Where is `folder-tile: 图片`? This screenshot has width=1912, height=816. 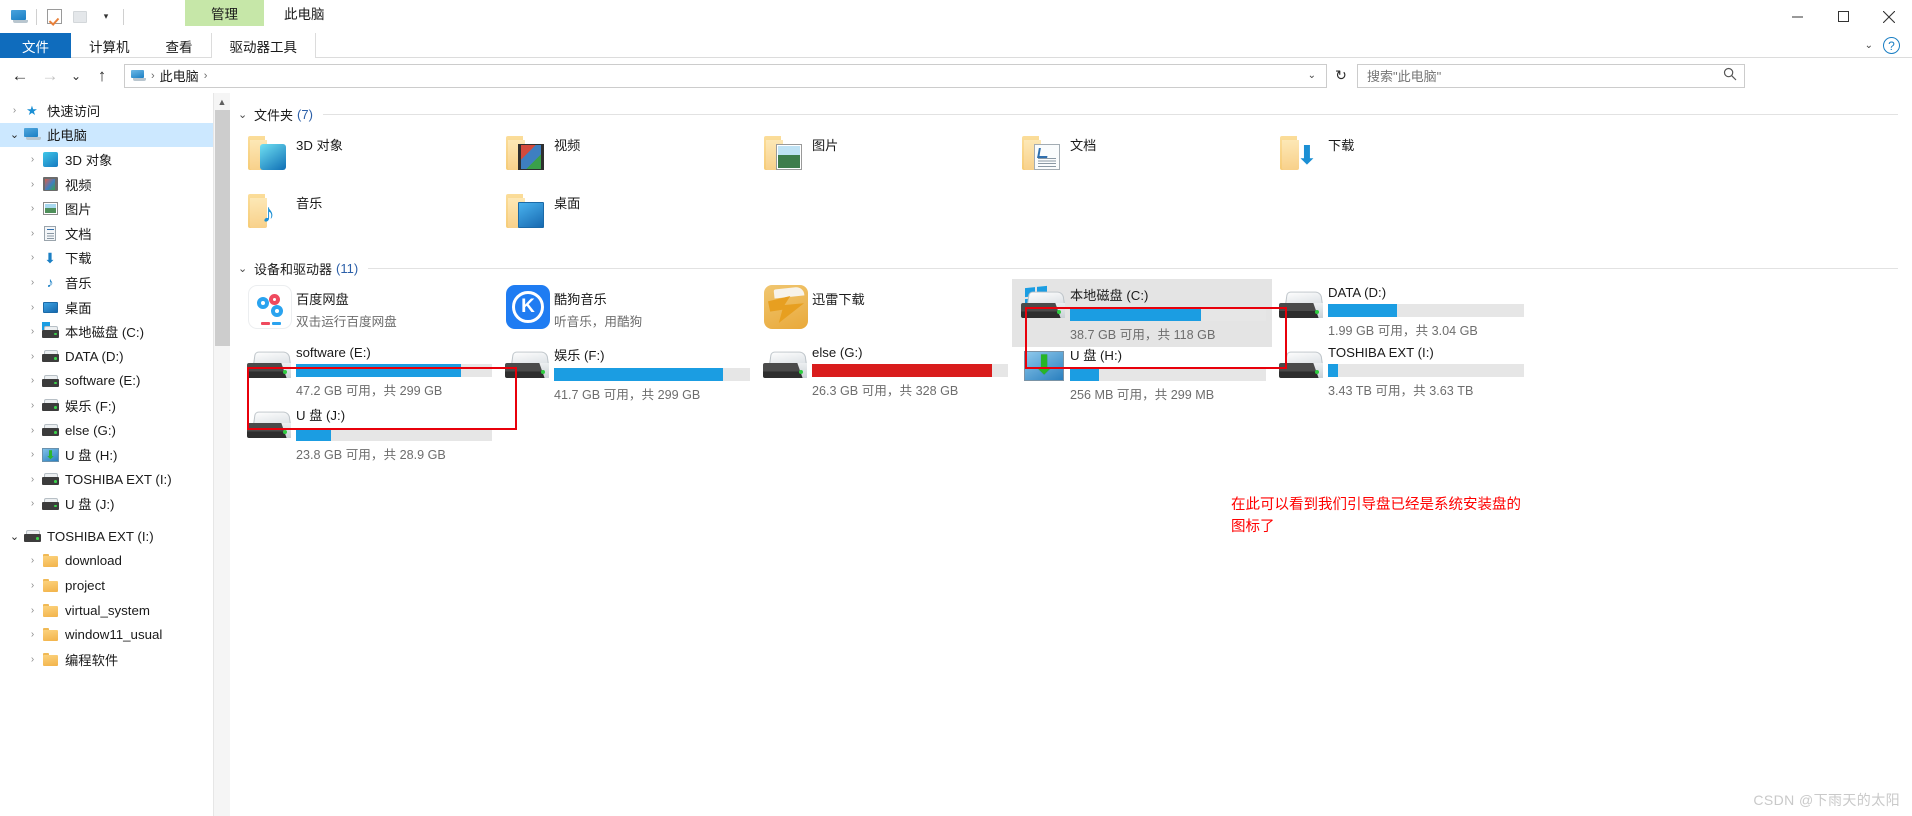 folder-tile: 图片 is located at coordinates (799, 153).